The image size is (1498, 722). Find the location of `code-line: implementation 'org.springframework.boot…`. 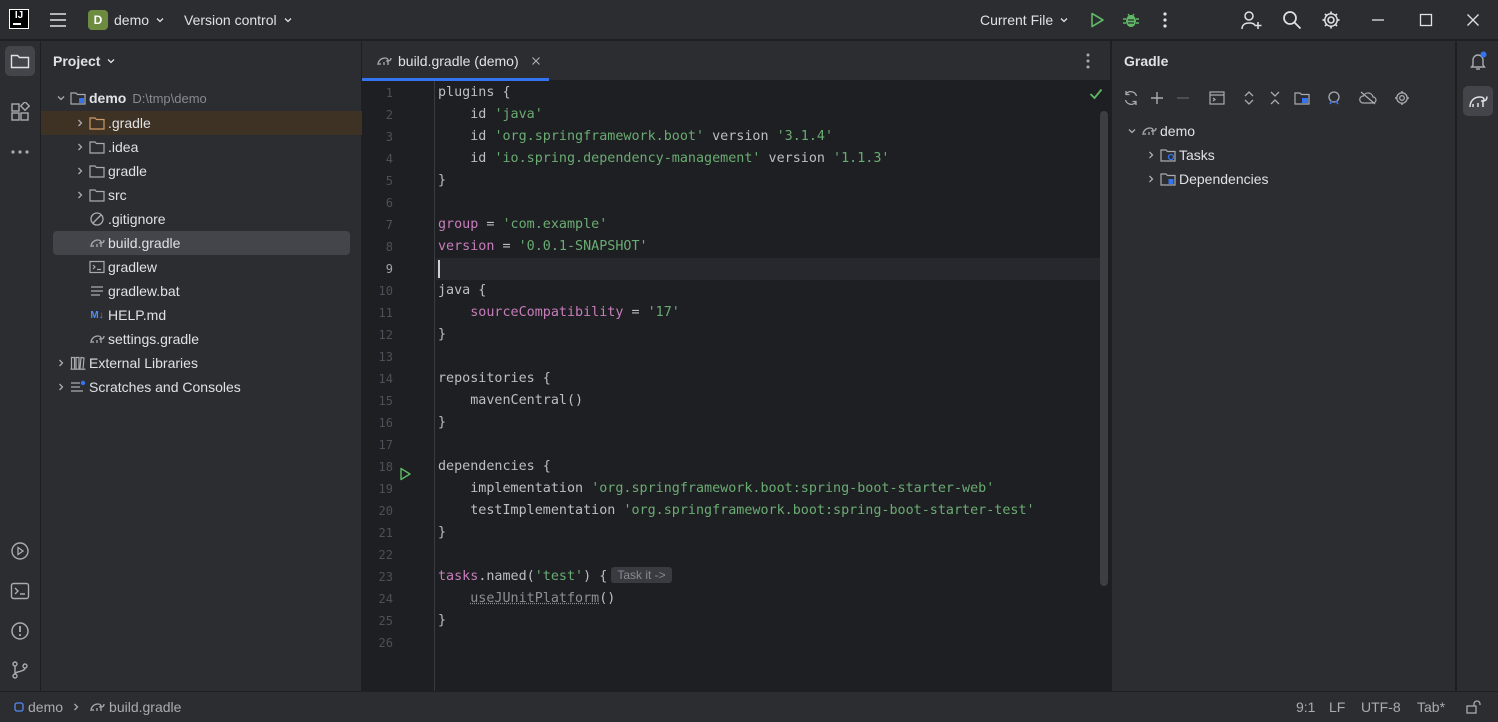

code-line: implementation 'org.springframework.boot… is located at coordinates (716, 489).